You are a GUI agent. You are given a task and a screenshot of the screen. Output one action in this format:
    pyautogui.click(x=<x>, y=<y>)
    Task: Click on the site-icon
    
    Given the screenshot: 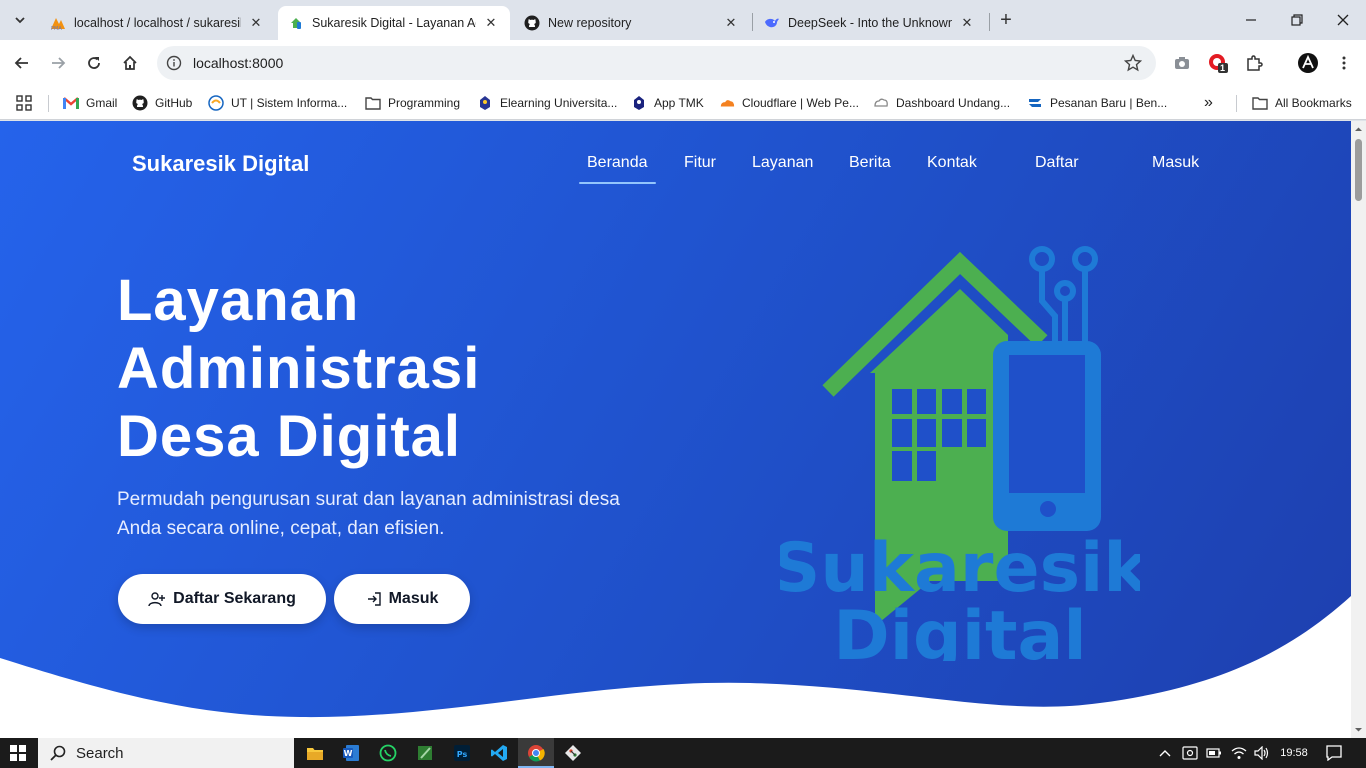 What is the action you would take?
    pyautogui.click(x=296, y=23)
    